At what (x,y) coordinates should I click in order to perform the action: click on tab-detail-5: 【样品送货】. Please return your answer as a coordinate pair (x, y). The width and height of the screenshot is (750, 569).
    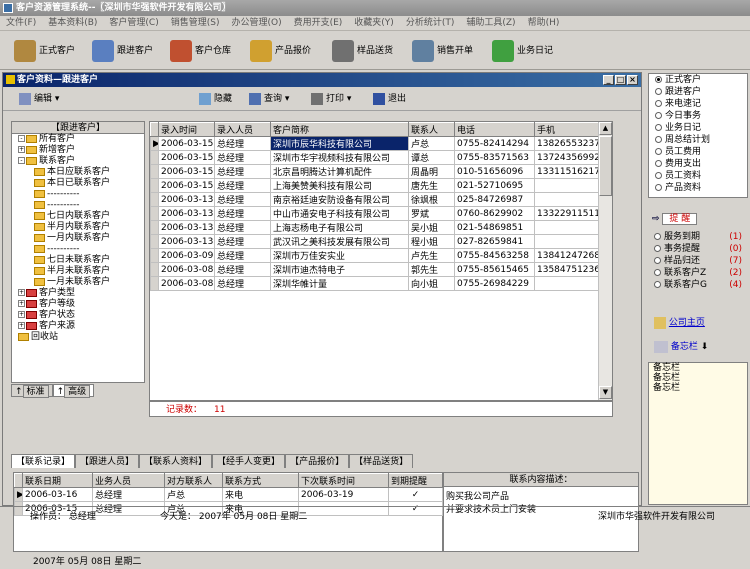
    Looking at the image, I should click on (381, 461).